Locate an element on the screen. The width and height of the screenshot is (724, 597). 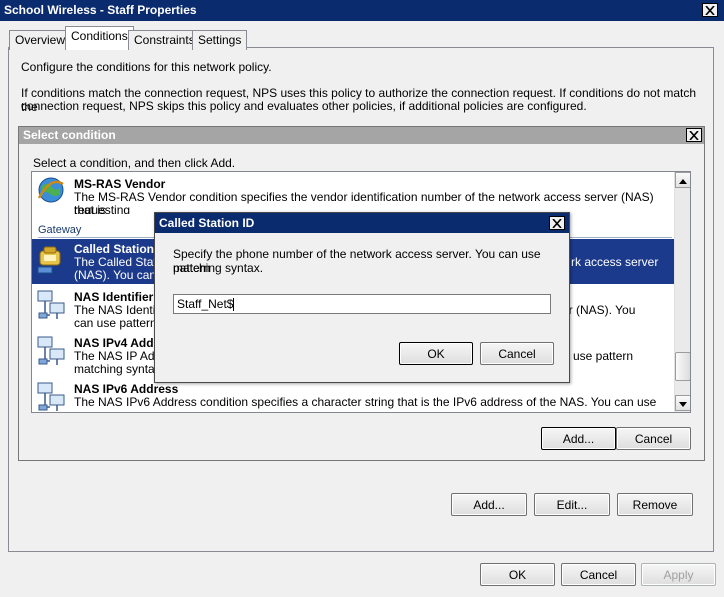
called-station-input: Staff_Net$ is located at coordinates (362, 304).